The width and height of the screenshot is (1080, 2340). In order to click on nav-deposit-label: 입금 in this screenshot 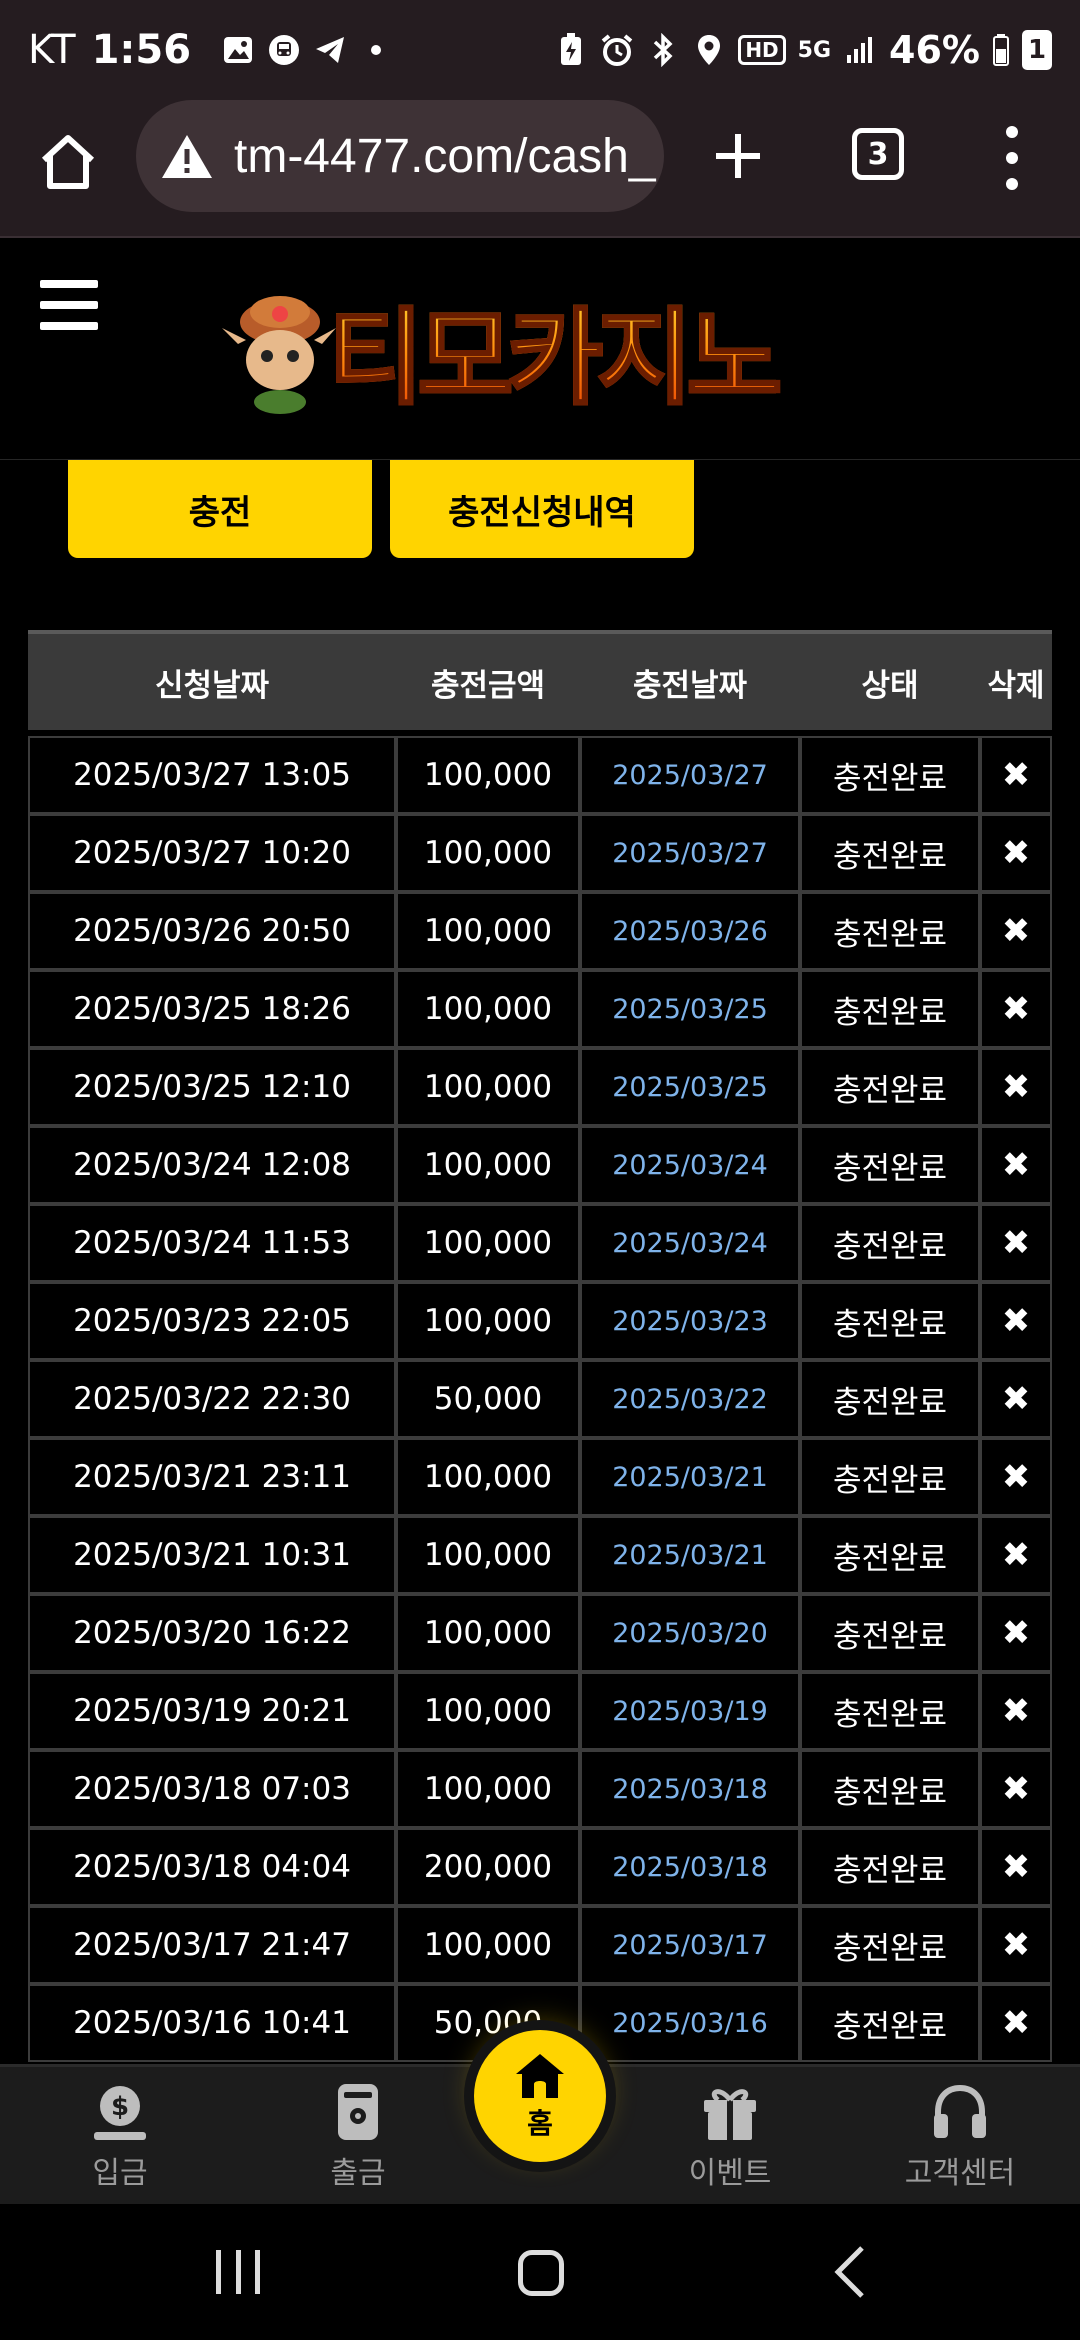, I will do `click(120, 2173)`.